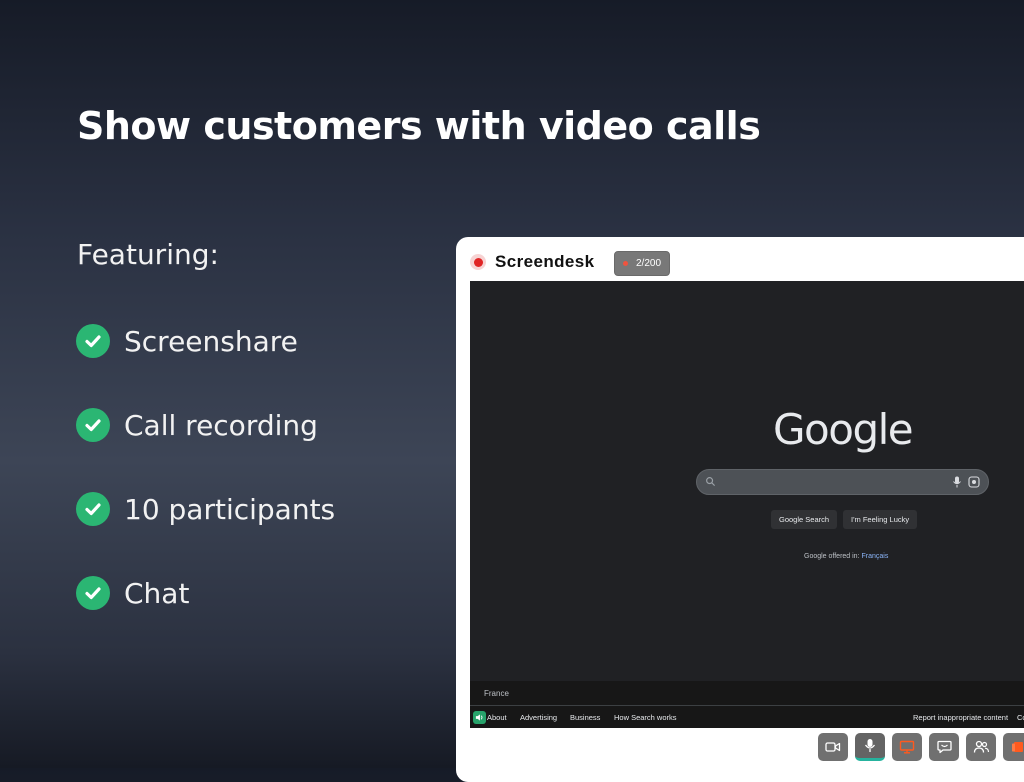  Describe the element at coordinates (419, 126) in the screenshot. I see `headline: Show customers with video calls` at that location.